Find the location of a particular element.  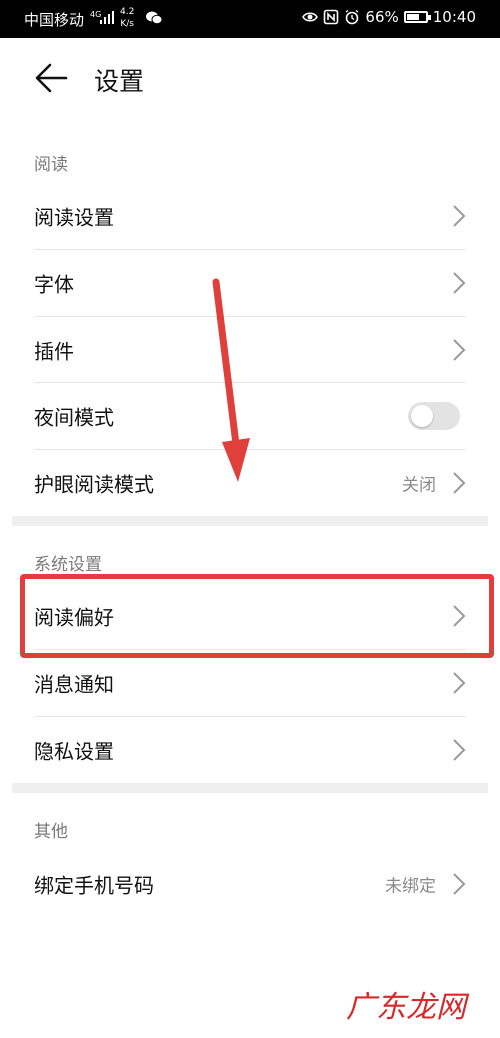

row-privacy-settings: 隐私设置 is located at coordinates (250, 750).